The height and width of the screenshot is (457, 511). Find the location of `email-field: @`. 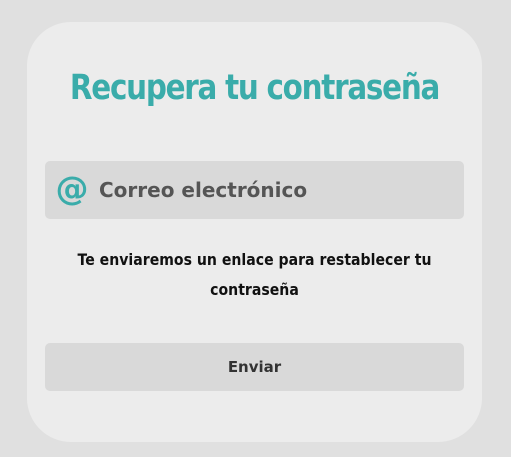

email-field: @ is located at coordinates (254, 190).